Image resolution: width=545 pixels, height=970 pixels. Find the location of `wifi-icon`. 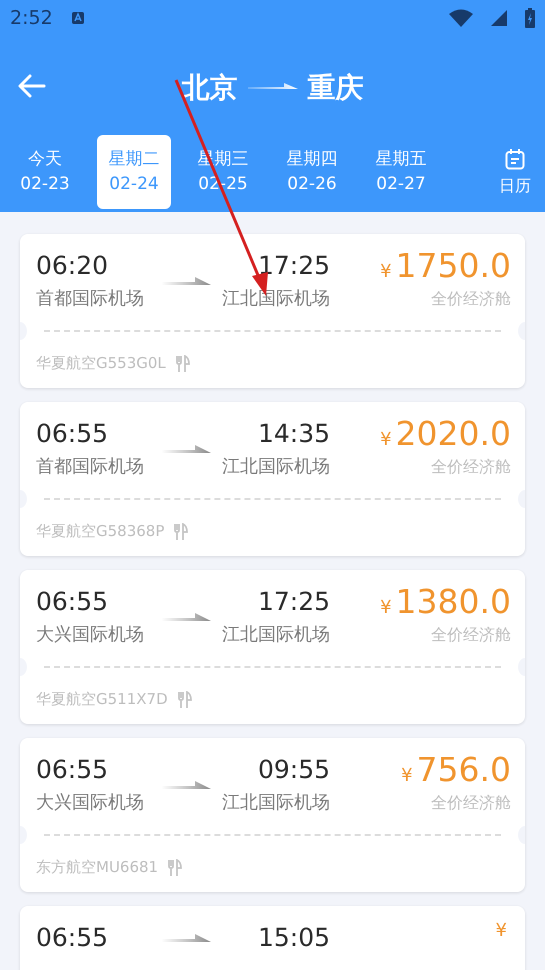

wifi-icon is located at coordinates (461, 18).